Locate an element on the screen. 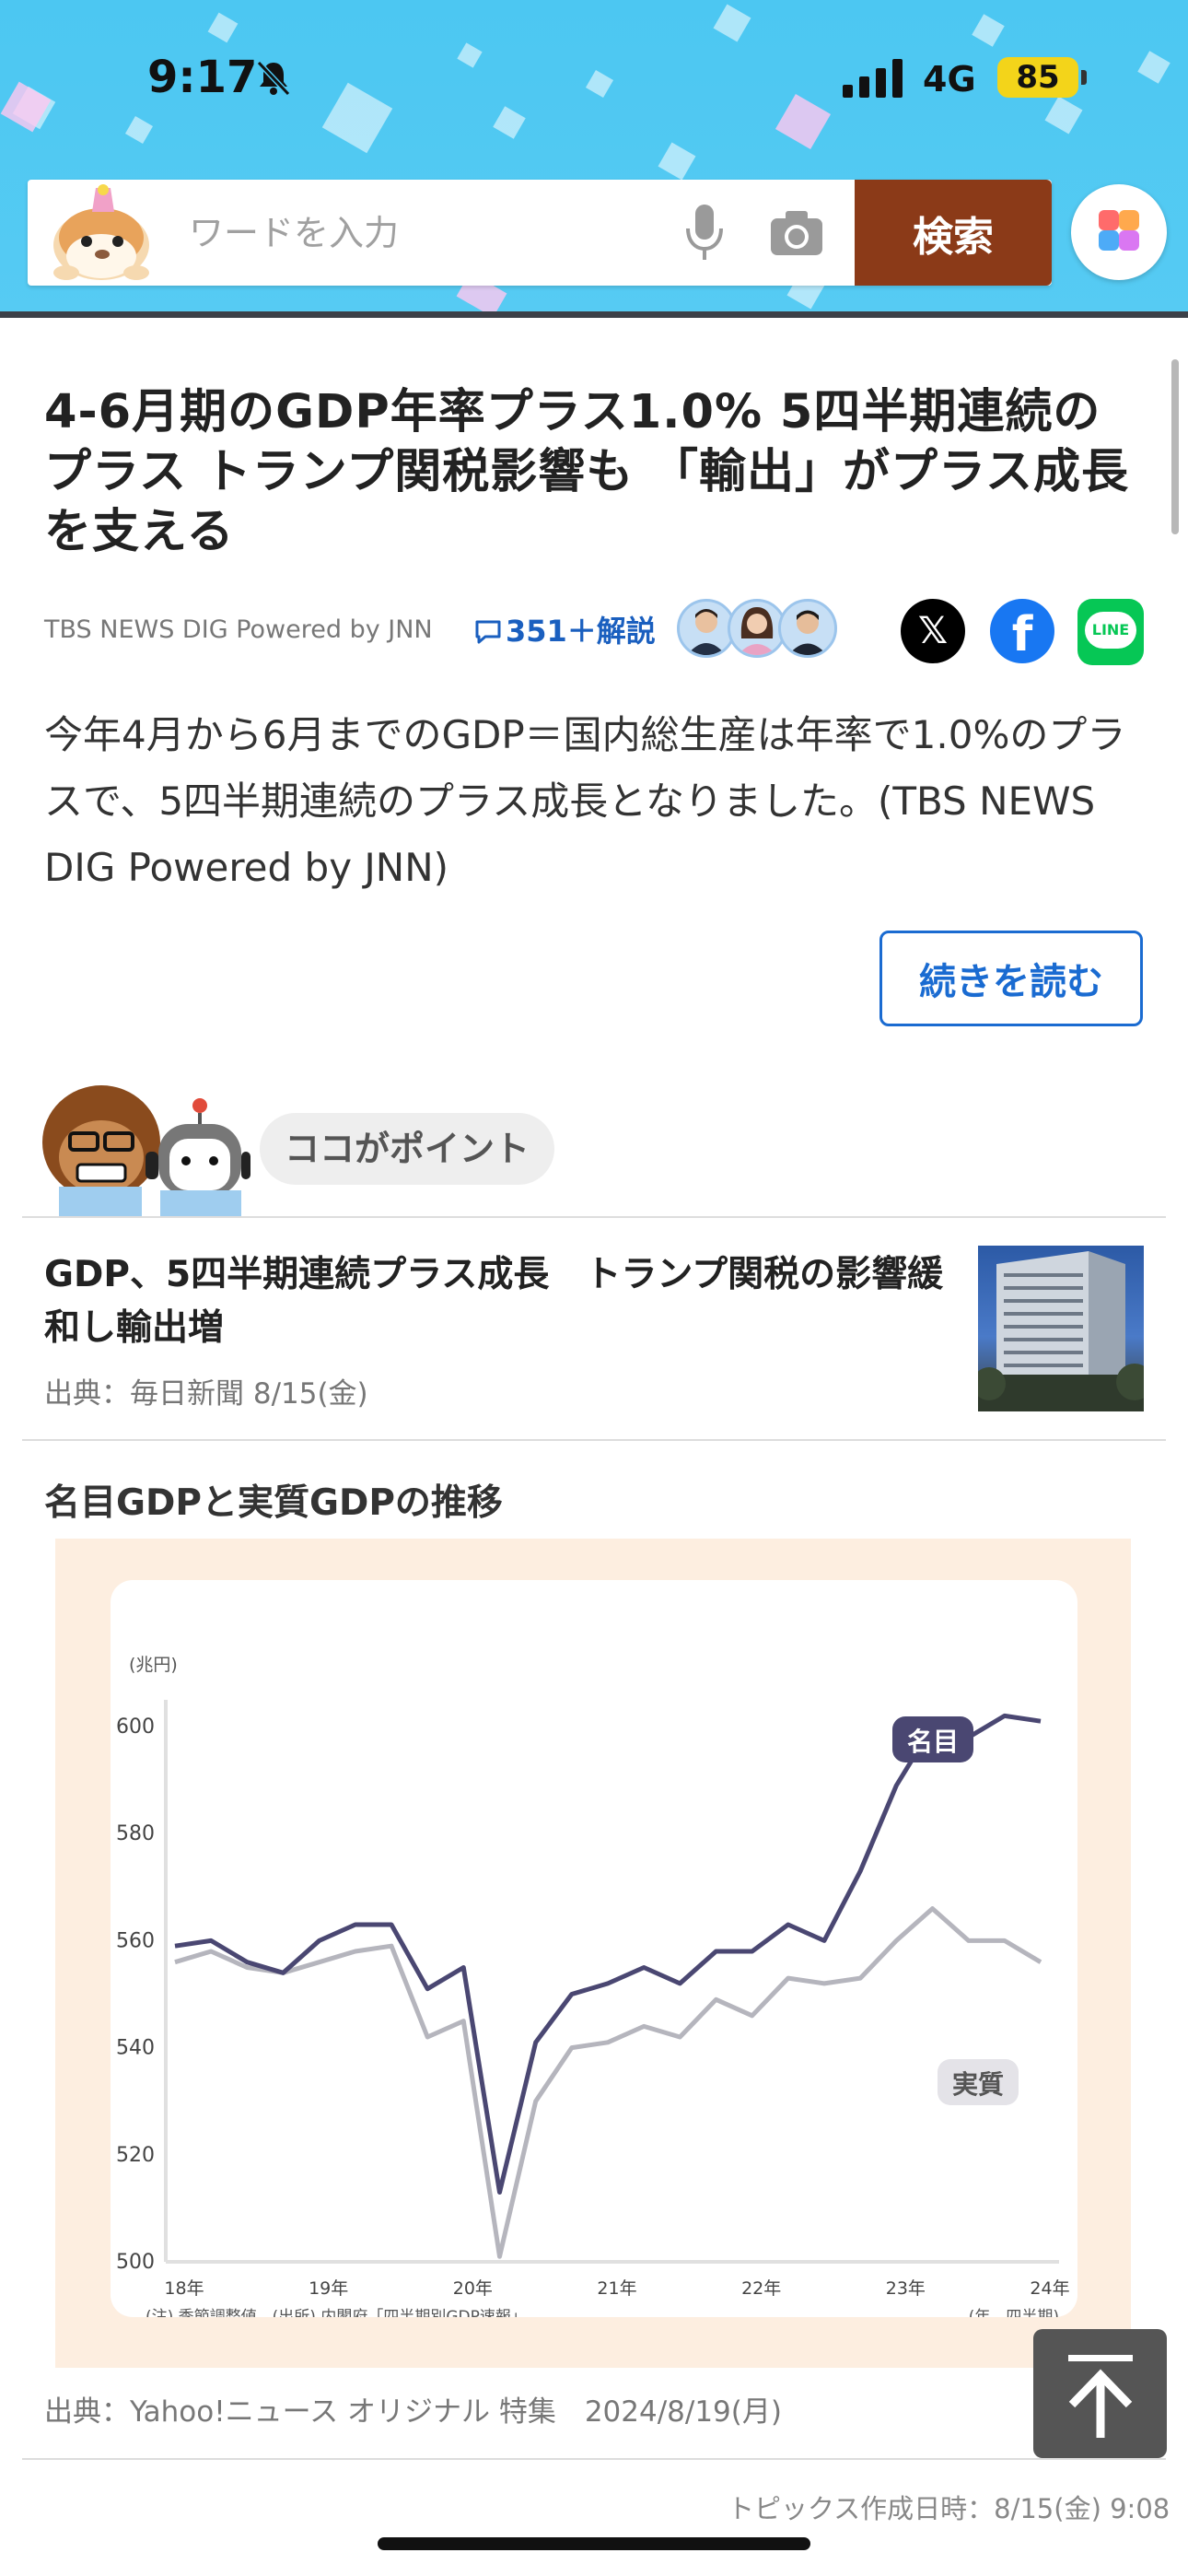 The height and width of the screenshot is (2576, 1188). battery-cap is located at coordinates (1084, 77).